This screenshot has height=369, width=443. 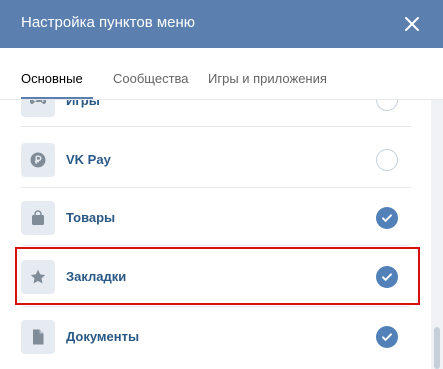 What do you see at coordinates (387, 105) in the screenshot?
I see `toggle-games` at bounding box center [387, 105].